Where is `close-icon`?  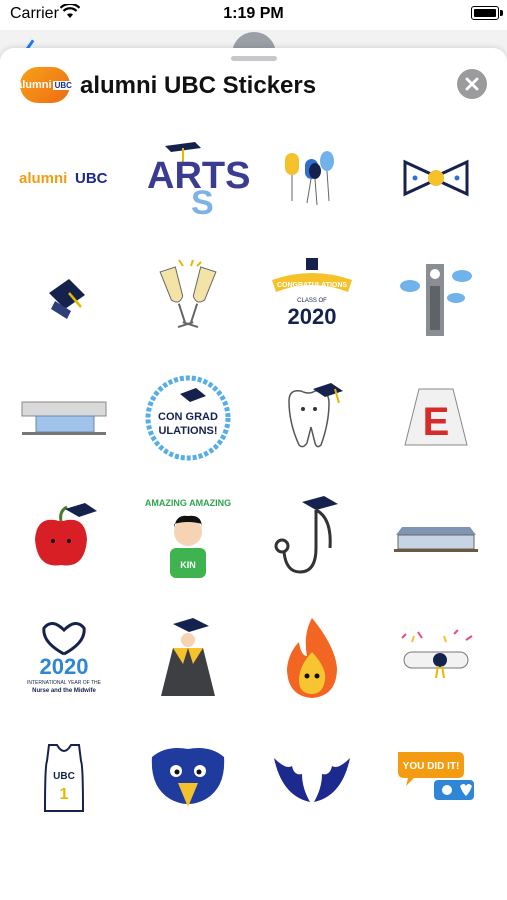 close-icon is located at coordinates (472, 84).